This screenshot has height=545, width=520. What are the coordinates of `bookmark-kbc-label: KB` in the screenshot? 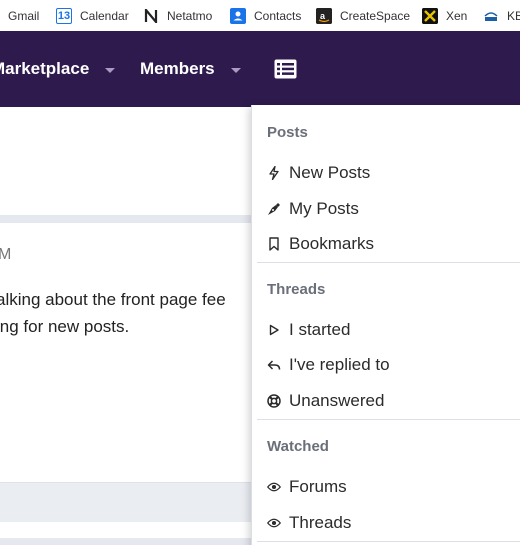 It's located at (513, 15).